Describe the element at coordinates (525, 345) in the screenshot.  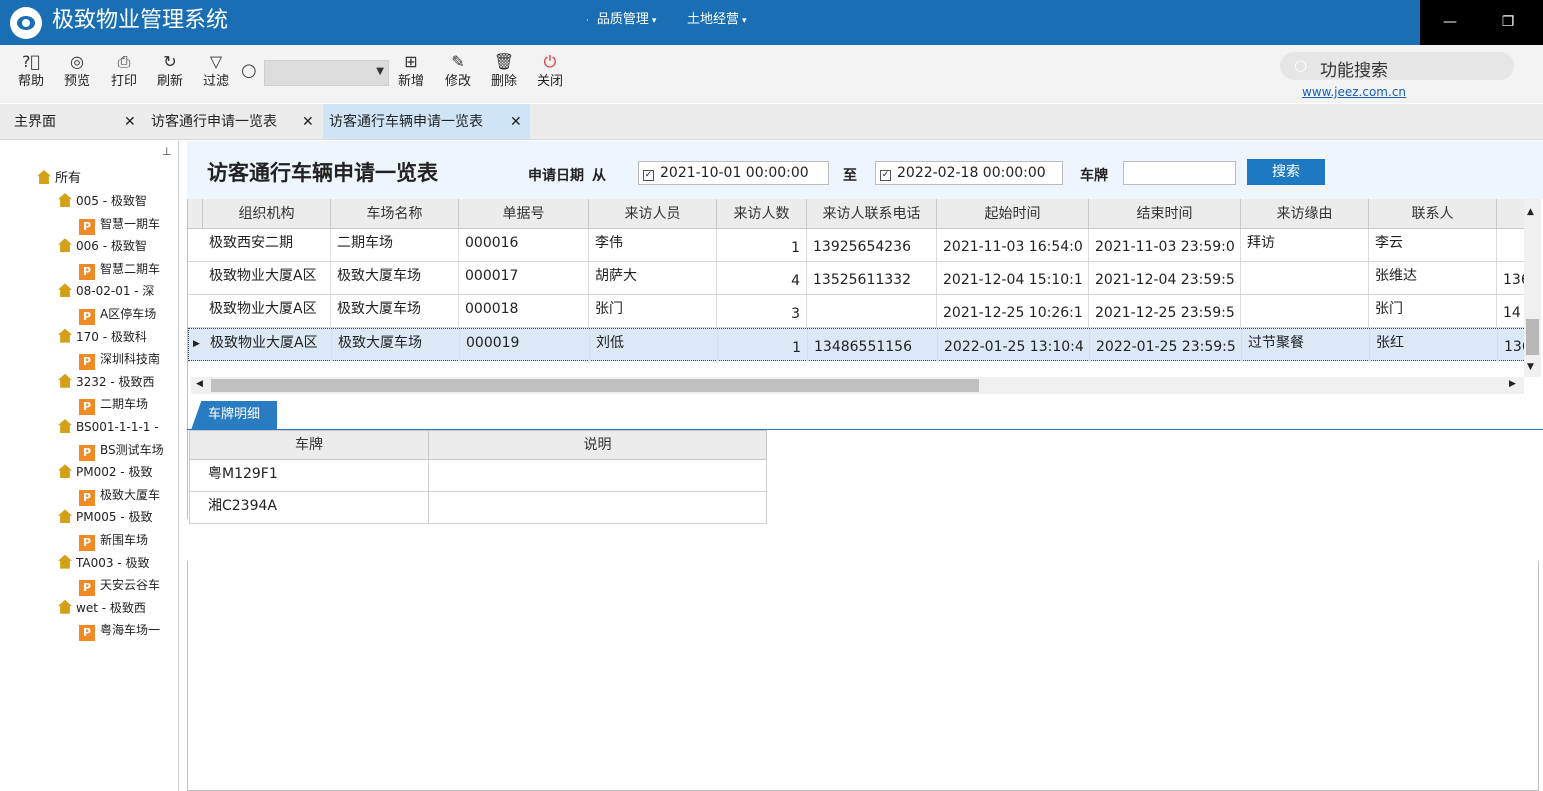
I see `grid-cell-no: 000019` at that location.